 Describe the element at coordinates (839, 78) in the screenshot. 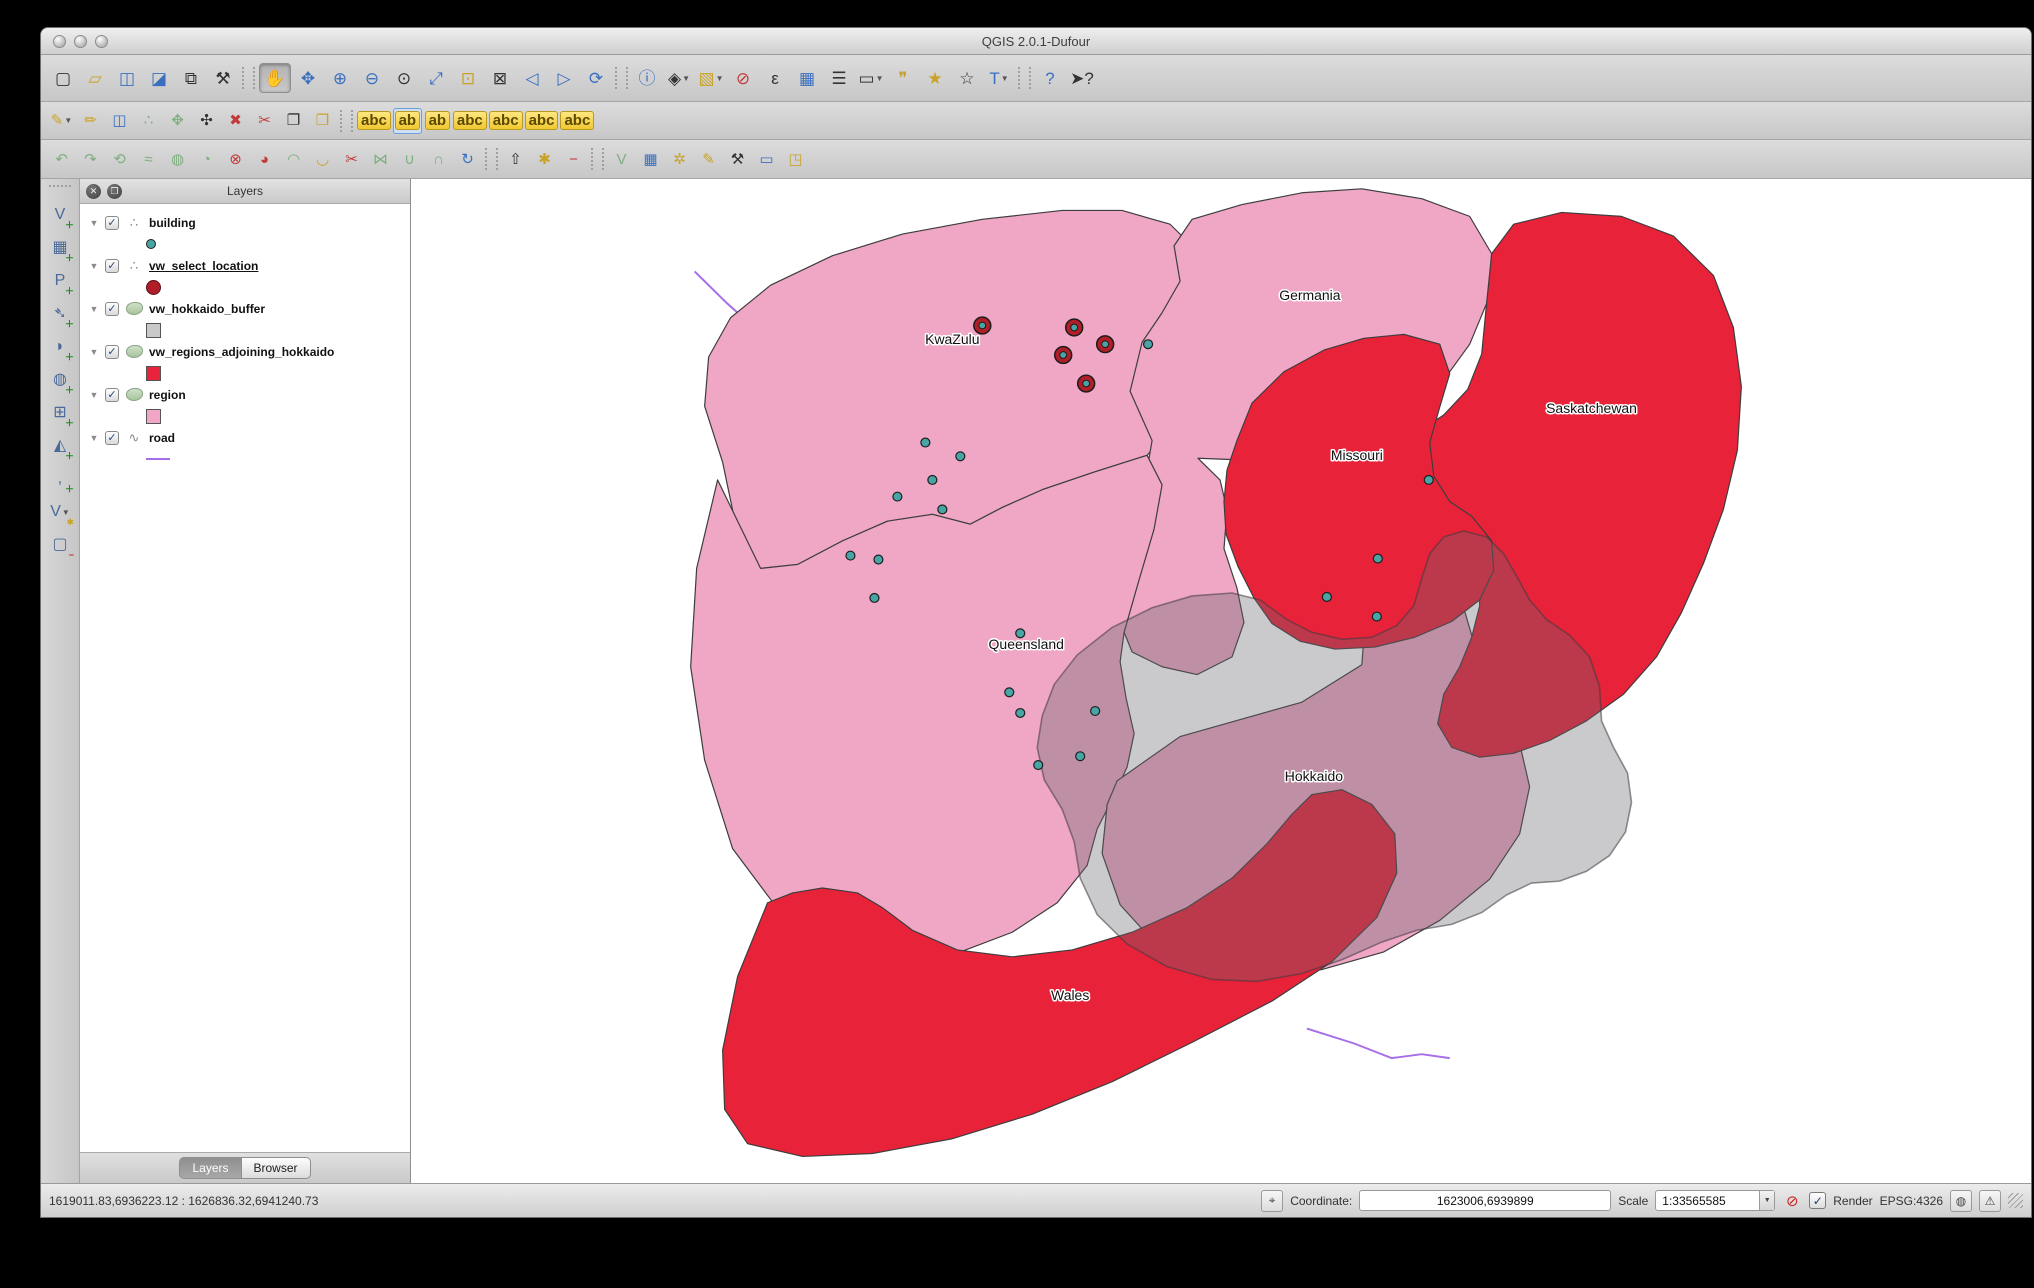

I see `field-calculator-button: ☰` at that location.